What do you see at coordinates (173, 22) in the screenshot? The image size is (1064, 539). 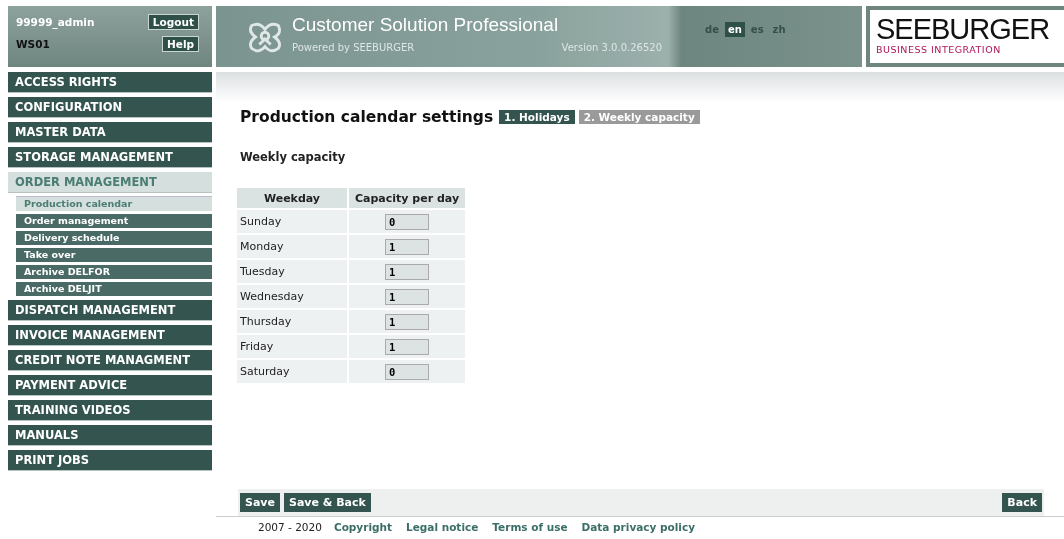 I see `logout-button: Logout` at bounding box center [173, 22].